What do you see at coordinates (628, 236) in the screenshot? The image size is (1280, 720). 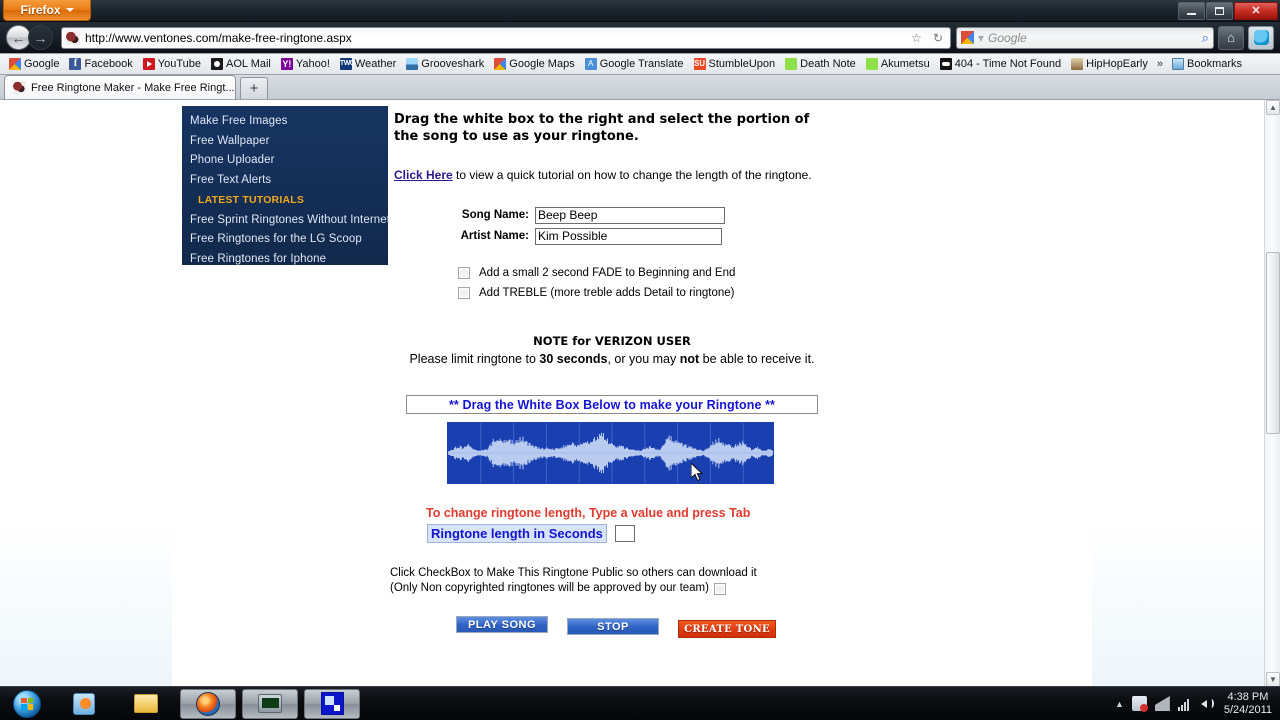 I see `artist-name-input` at bounding box center [628, 236].